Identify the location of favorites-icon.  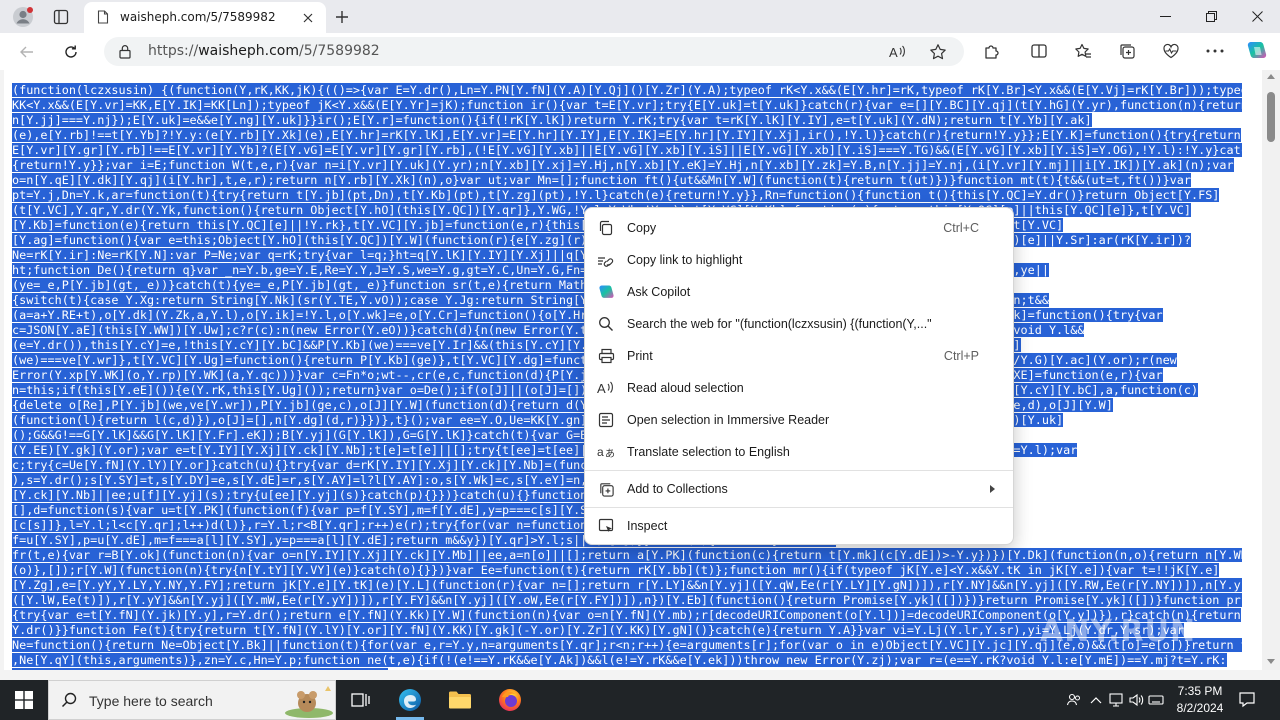
(1083, 50).